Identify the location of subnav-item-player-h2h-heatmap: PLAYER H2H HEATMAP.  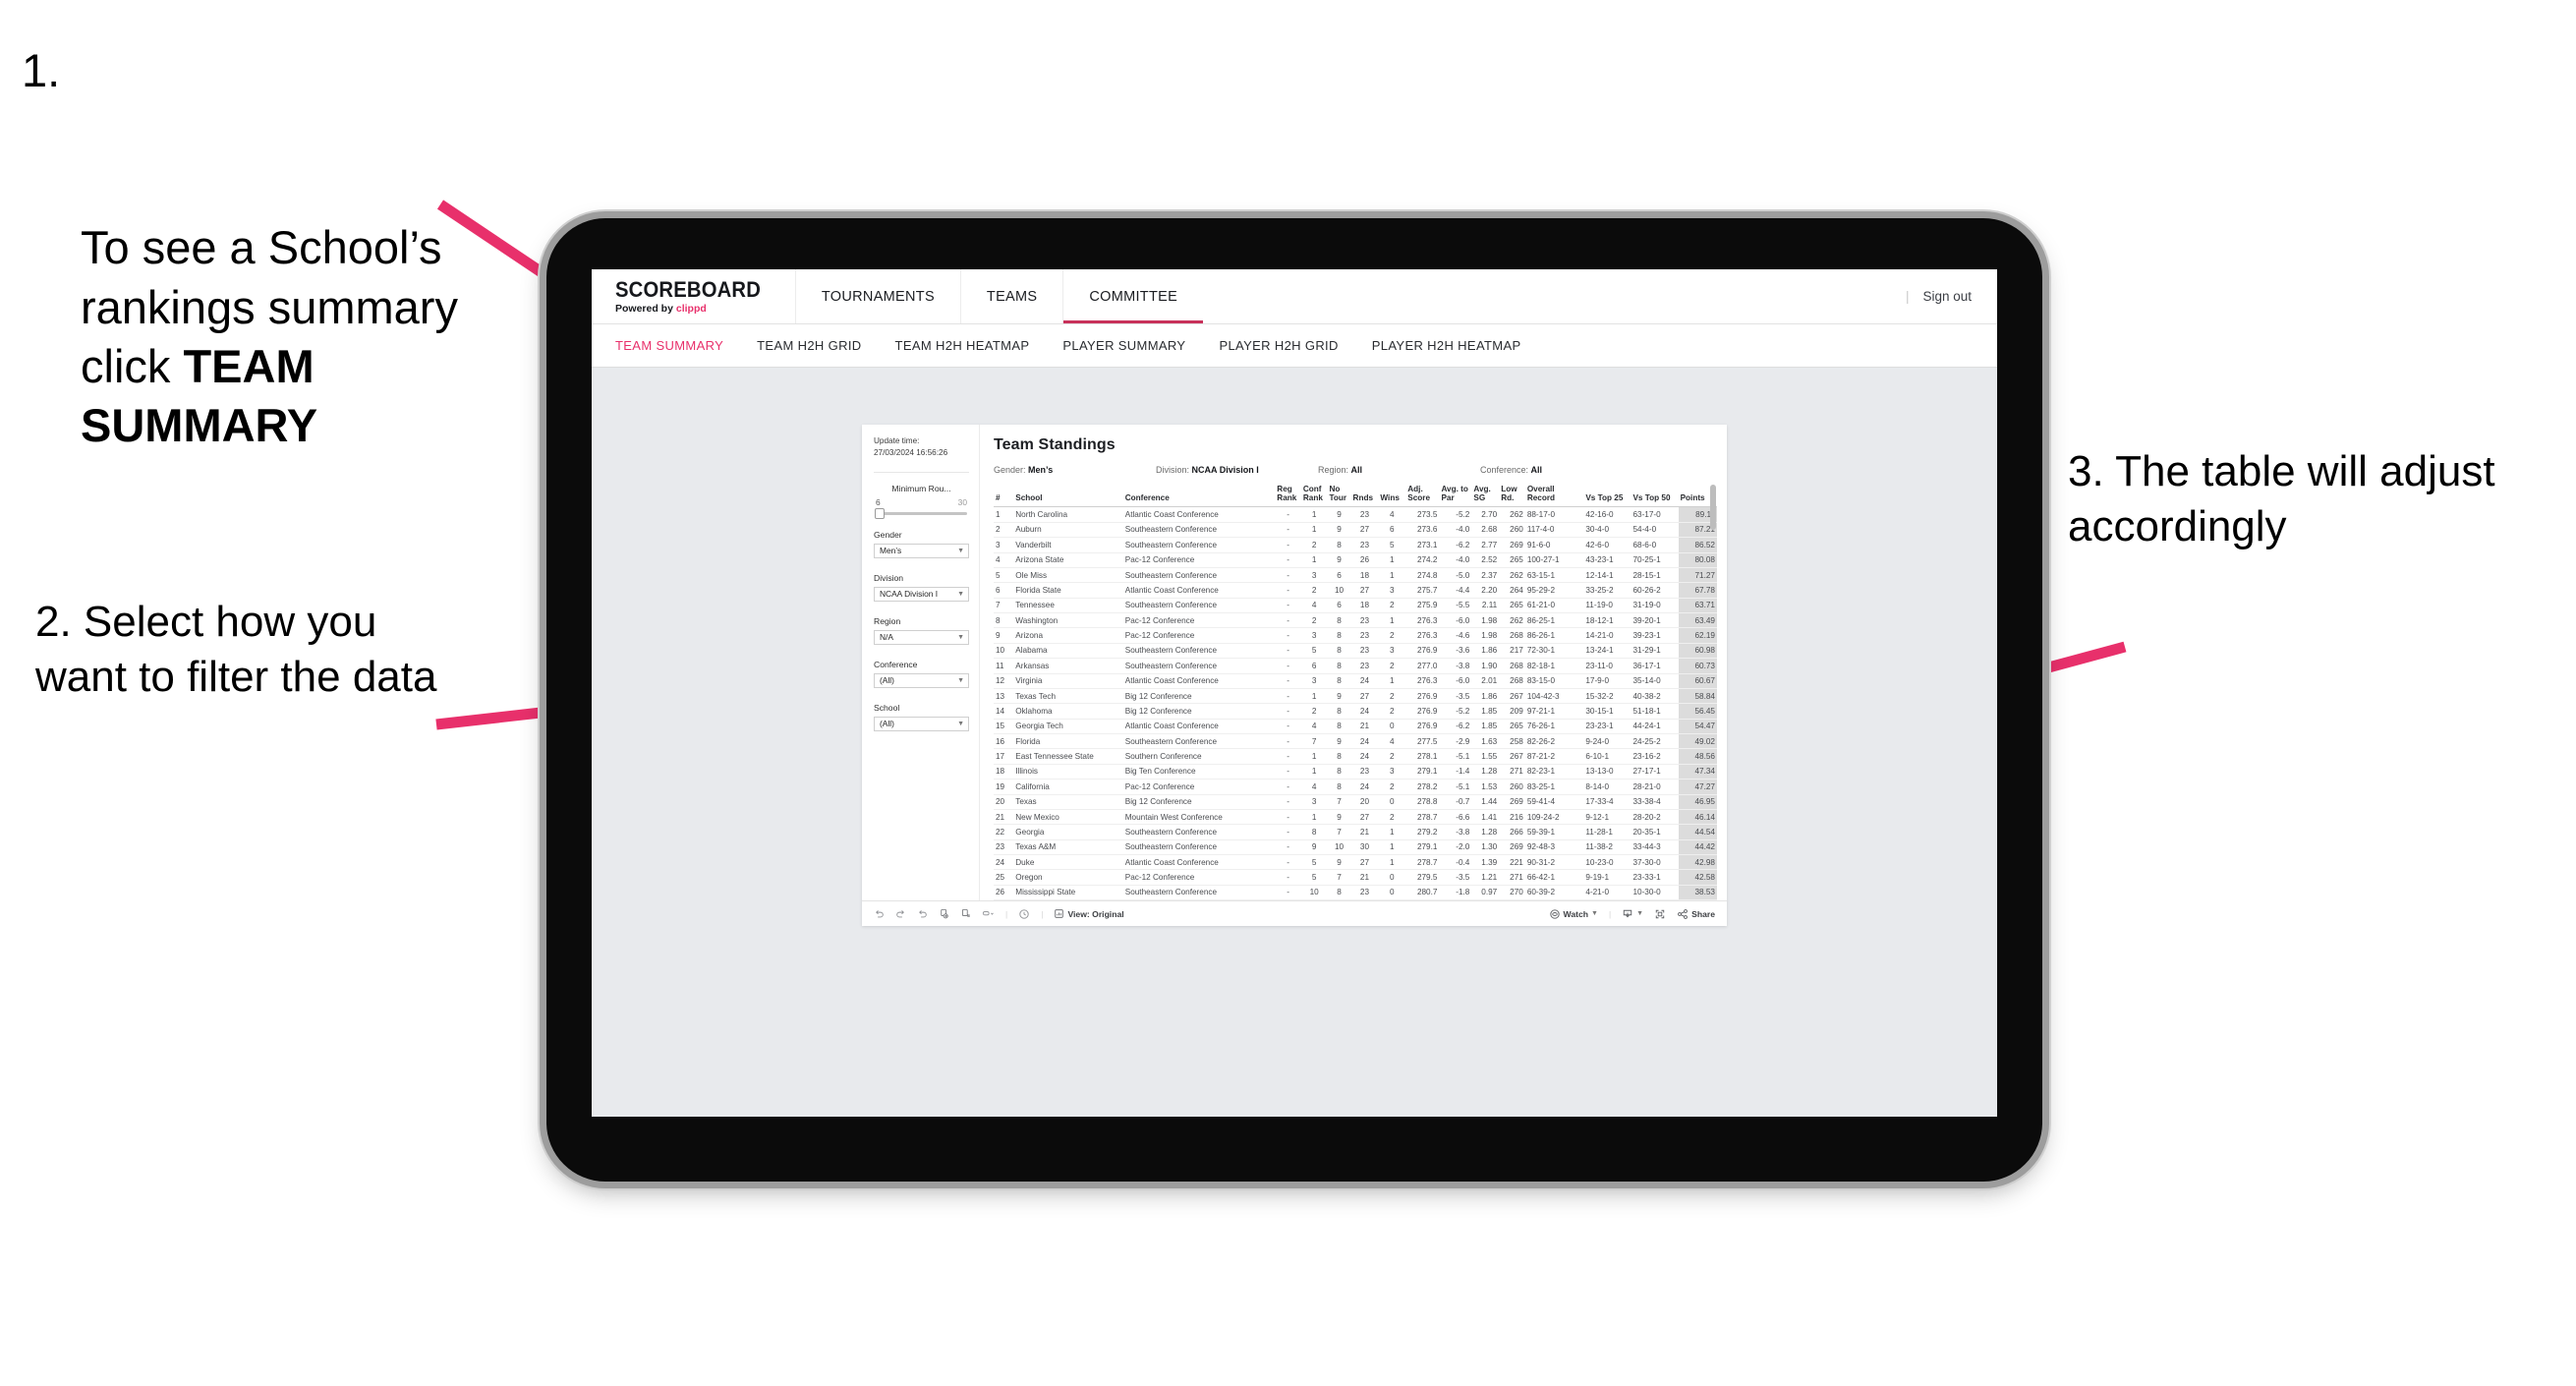
(1447, 346).